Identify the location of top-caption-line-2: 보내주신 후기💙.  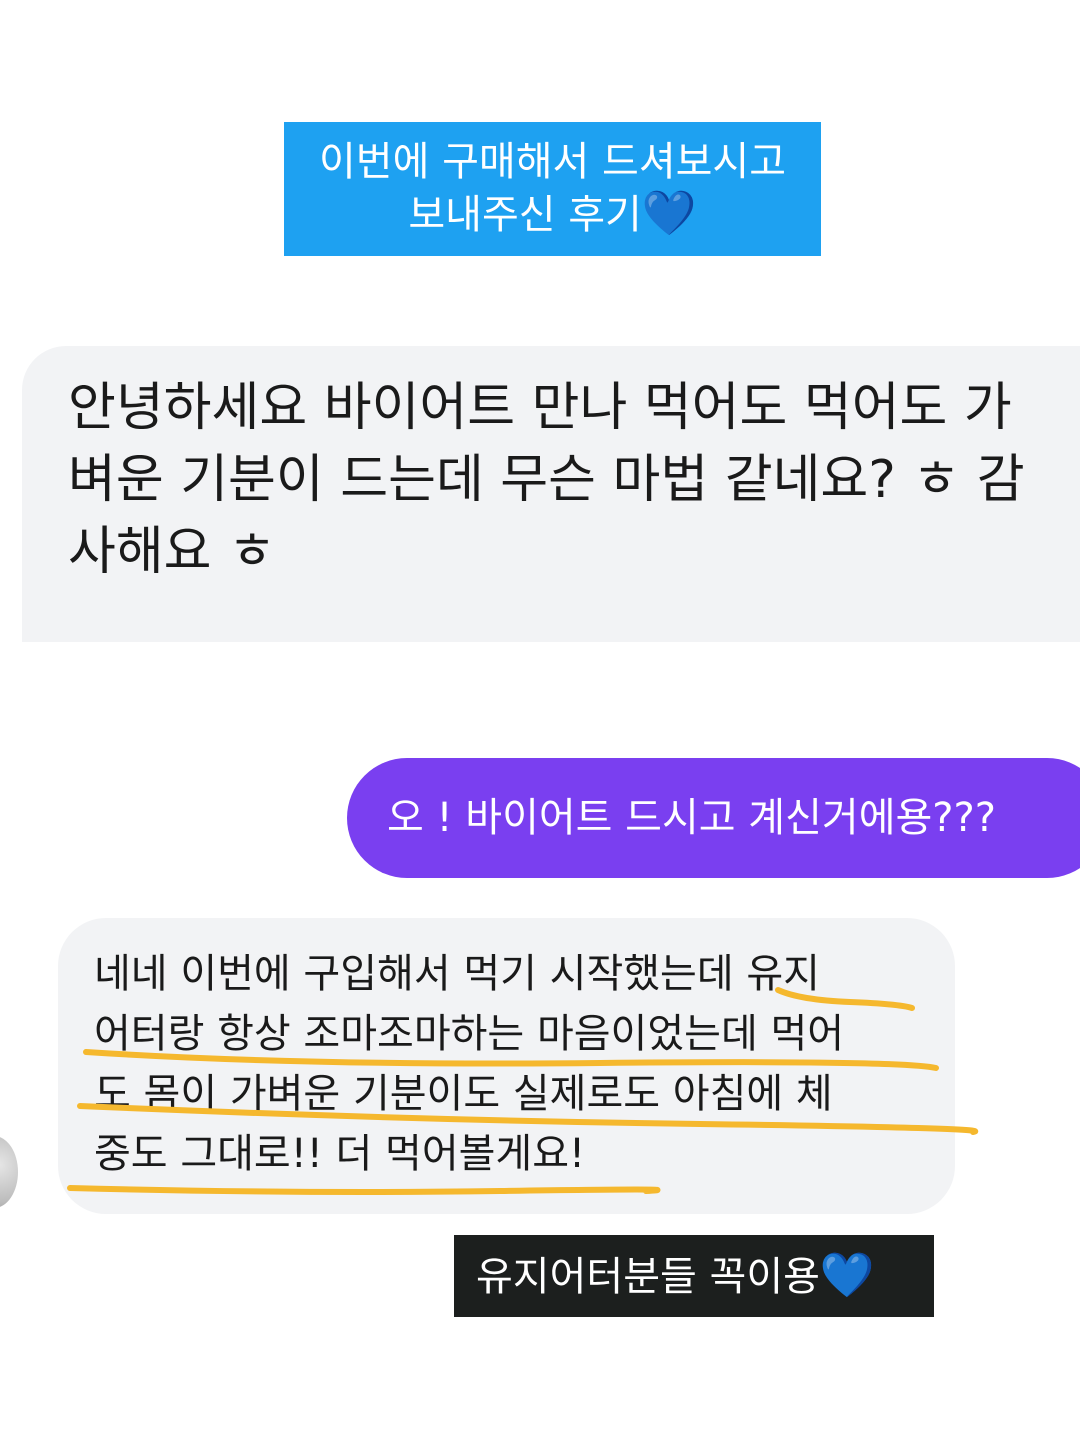
(552, 214).